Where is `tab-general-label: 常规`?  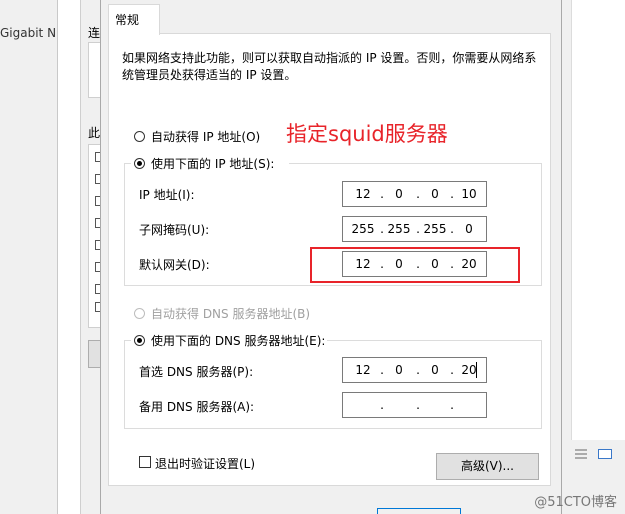 tab-general-label: 常规 is located at coordinates (127, 20).